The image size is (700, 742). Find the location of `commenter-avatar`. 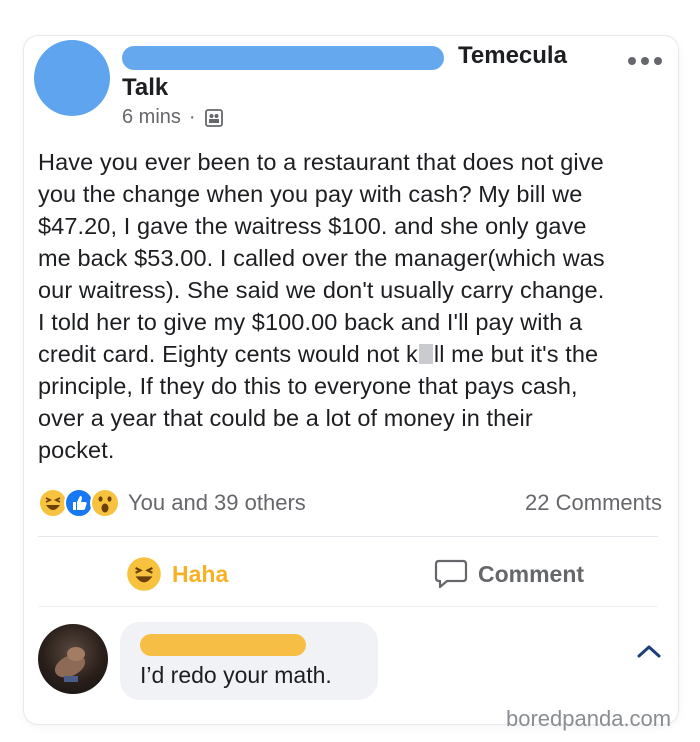

commenter-avatar is located at coordinates (73, 659).